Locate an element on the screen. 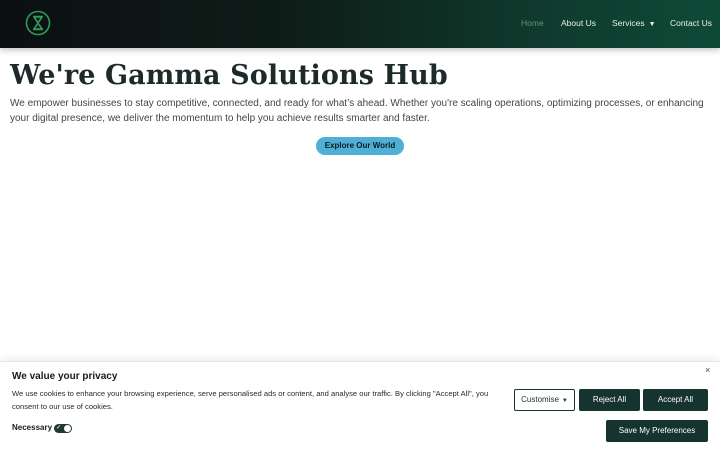  nav-home: Home is located at coordinates (532, 23).